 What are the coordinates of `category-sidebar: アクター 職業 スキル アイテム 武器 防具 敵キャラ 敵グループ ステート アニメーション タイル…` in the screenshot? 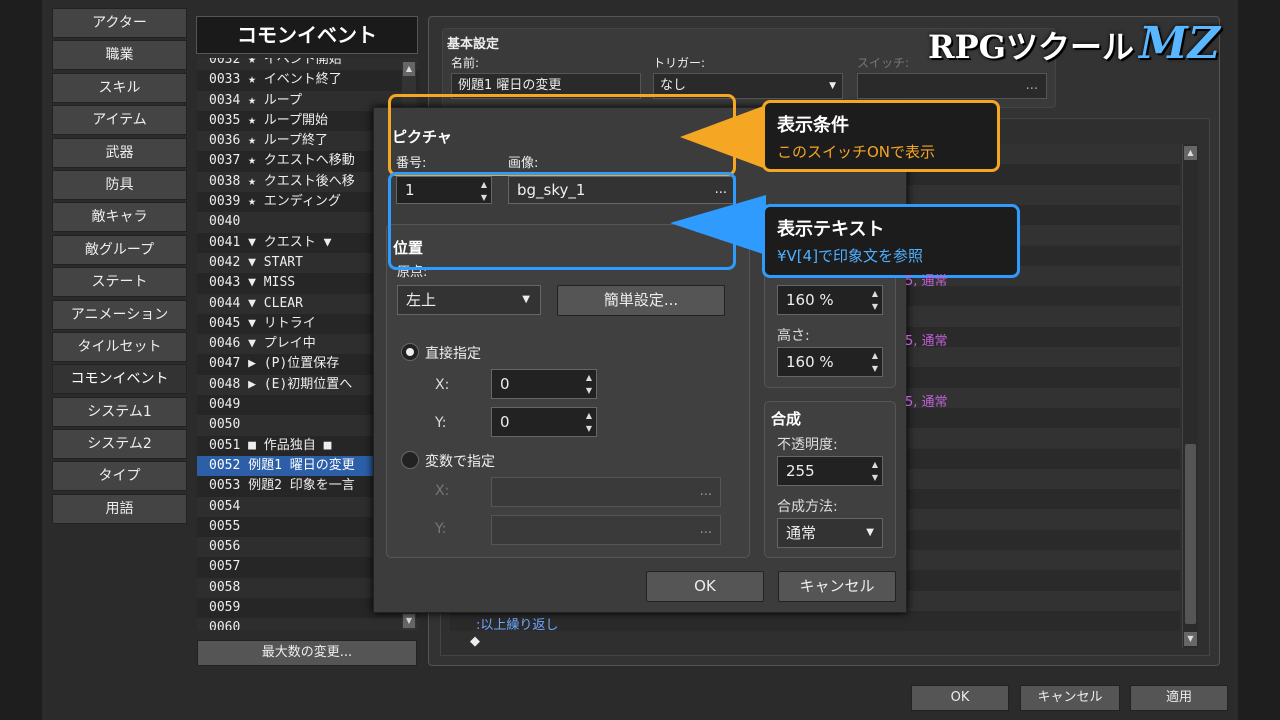 It's located at (119, 267).